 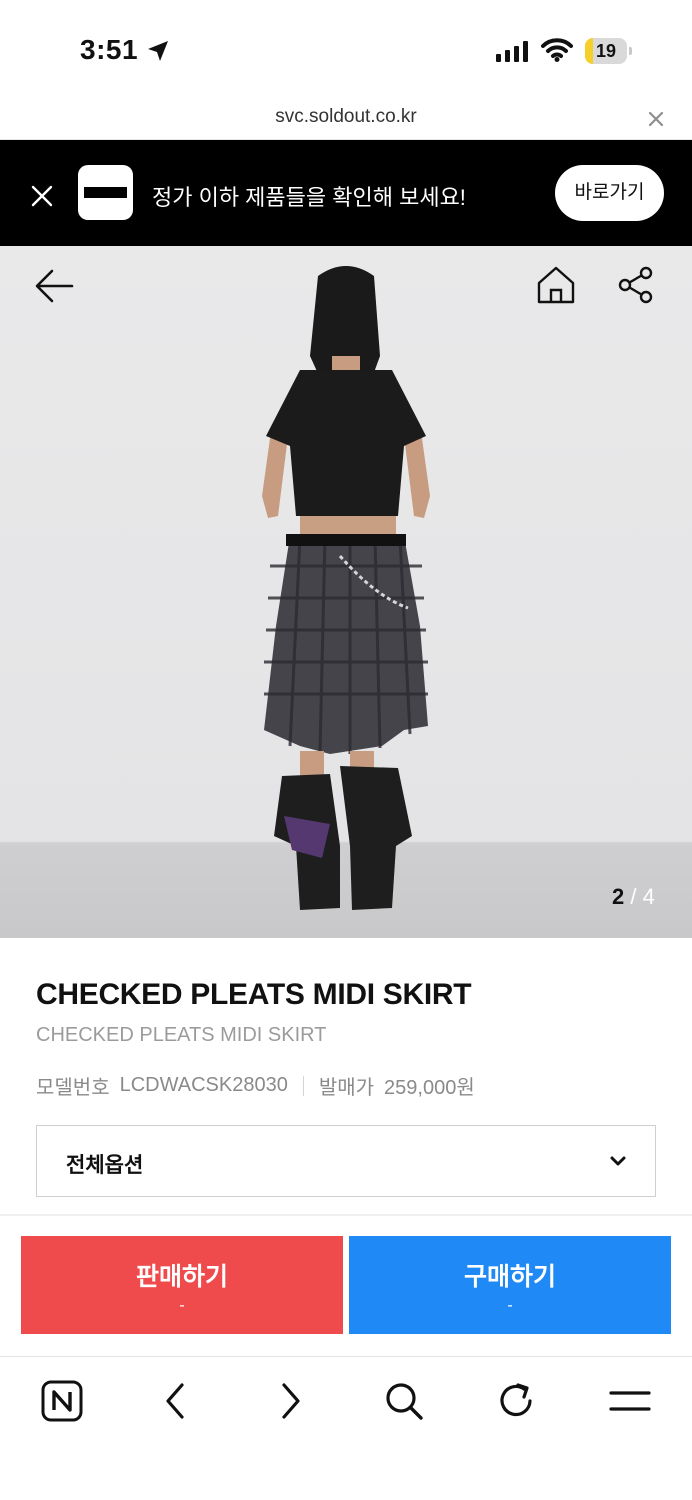 I want to click on search-icon, so click(x=404, y=1401).